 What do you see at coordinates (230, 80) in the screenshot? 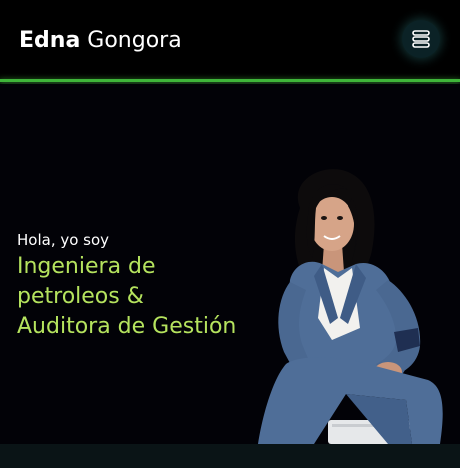
I see `navbar-divider` at bounding box center [230, 80].